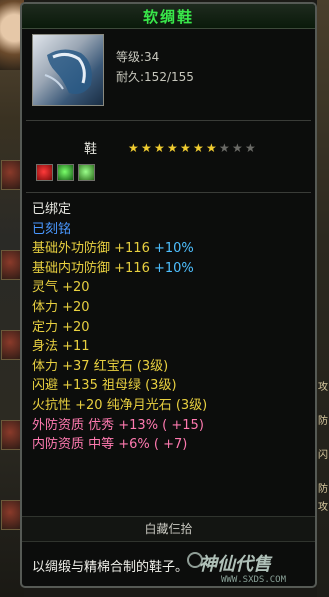  I want to click on stat-text: 内防资质 中等 +6% ( +7), so click(110, 445).